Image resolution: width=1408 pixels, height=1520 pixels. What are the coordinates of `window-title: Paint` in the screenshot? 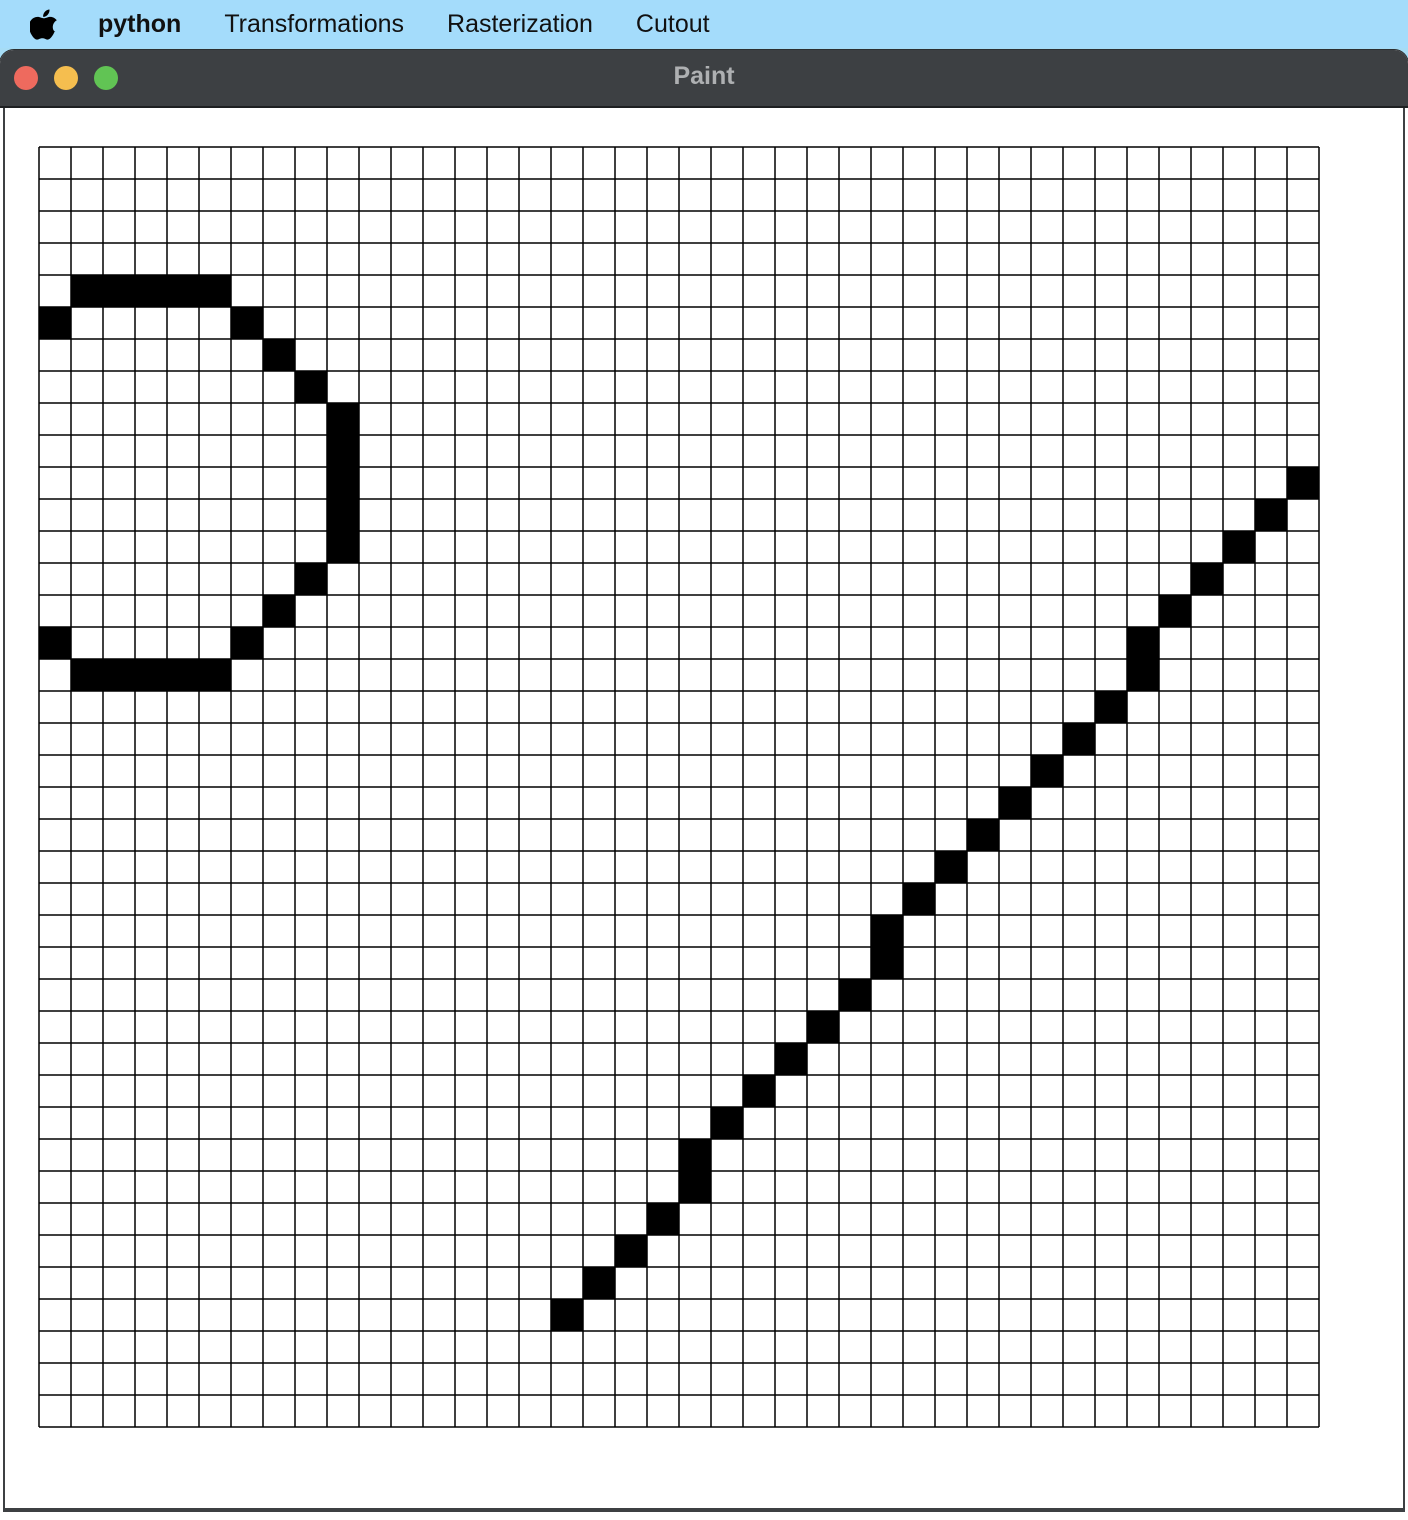 It's located at (704, 76).